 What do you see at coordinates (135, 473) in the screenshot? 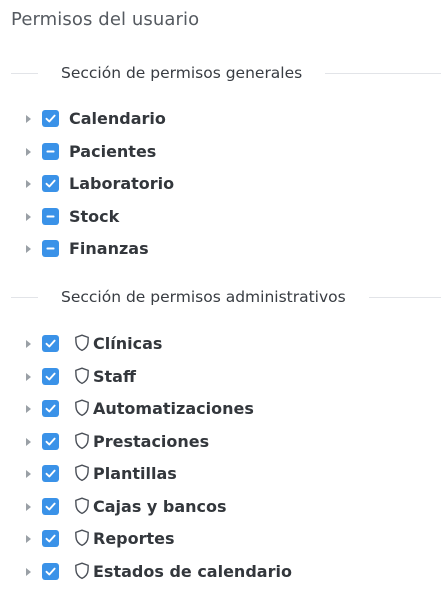
I see `permission-label: Plantillas` at bounding box center [135, 473].